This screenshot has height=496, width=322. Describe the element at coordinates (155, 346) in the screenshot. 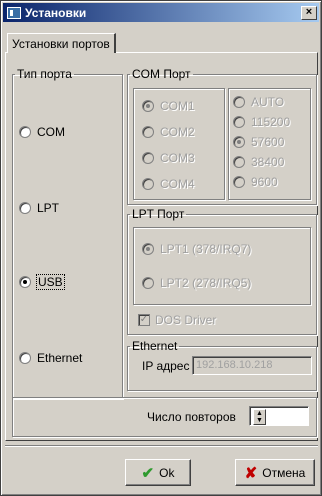

I see `ethernet-legend: Ethernet` at that location.